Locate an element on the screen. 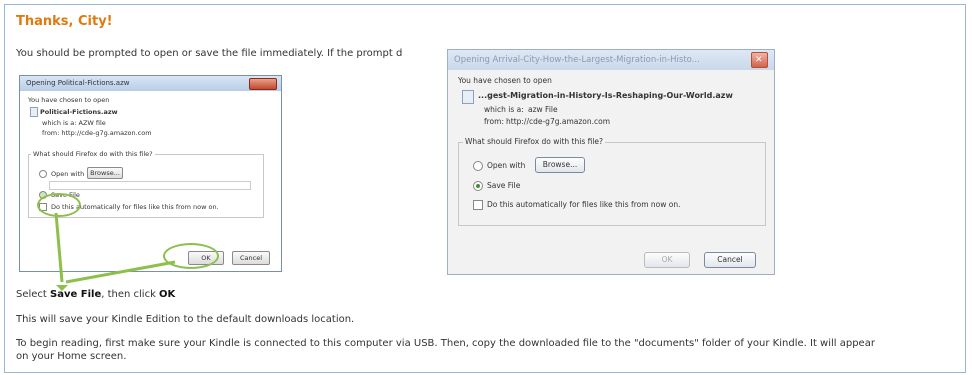 The image size is (972, 375). large-from-label: from: is located at coordinates (494, 121).